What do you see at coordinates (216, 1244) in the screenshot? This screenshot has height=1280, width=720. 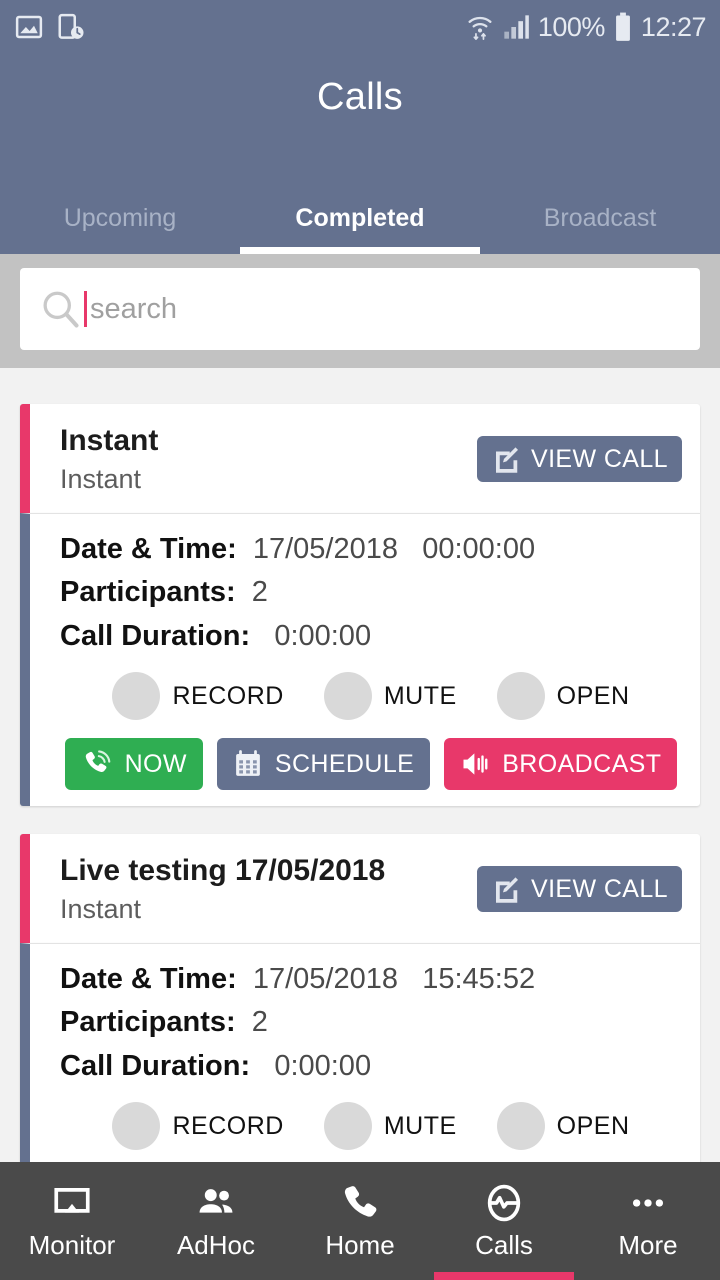 I see `nav-label-adhoc: AdHoc` at bounding box center [216, 1244].